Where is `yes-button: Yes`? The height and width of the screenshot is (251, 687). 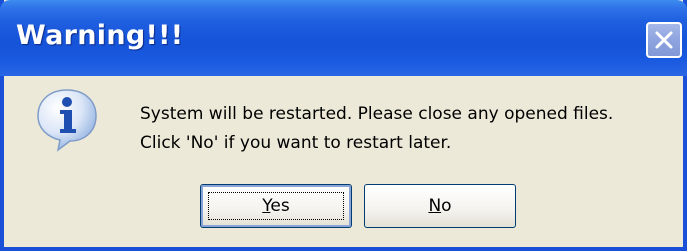
yes-button: Yes is located at coordinates (276, 206).